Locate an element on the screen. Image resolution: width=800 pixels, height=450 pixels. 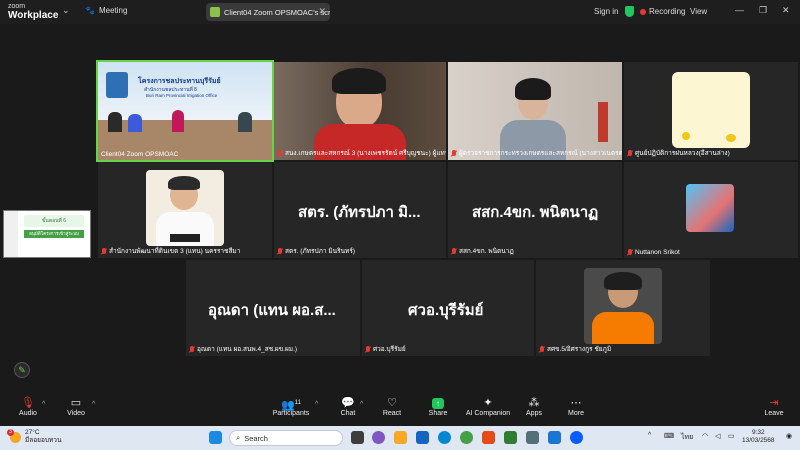
task-view-icon is located at coordinates (357, 437).